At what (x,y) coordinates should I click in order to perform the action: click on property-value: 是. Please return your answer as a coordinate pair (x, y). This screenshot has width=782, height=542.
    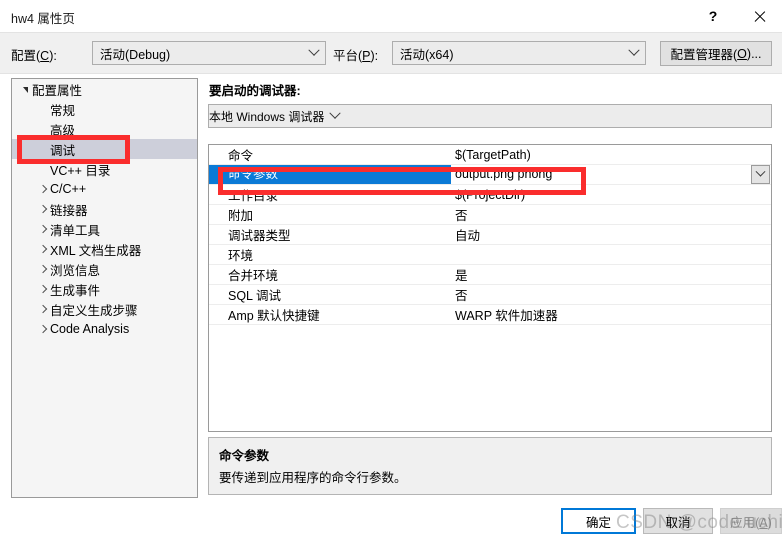
    Looking at the image, I should click on (611, 274).